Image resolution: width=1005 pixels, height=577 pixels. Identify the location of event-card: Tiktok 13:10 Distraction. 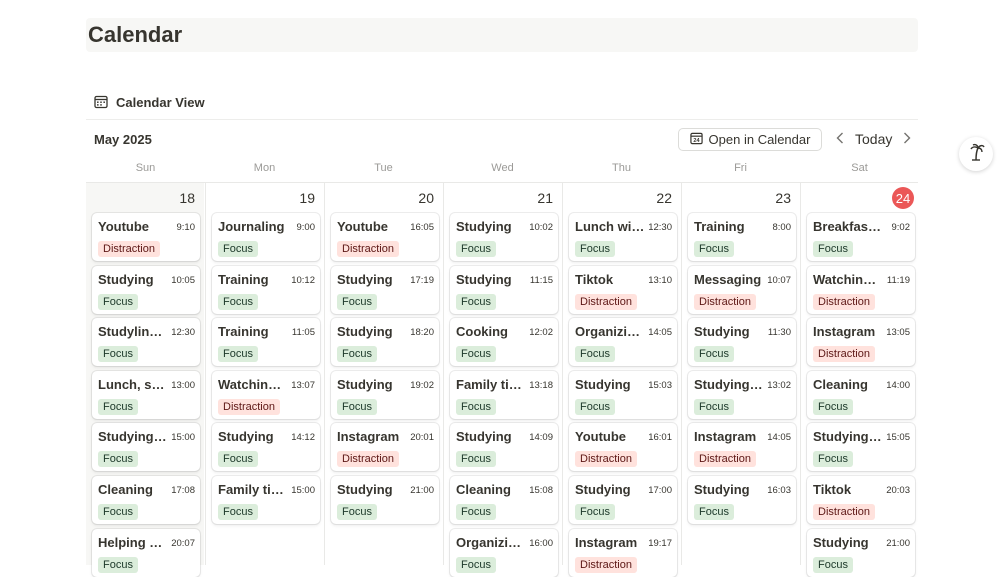
(623, 289).